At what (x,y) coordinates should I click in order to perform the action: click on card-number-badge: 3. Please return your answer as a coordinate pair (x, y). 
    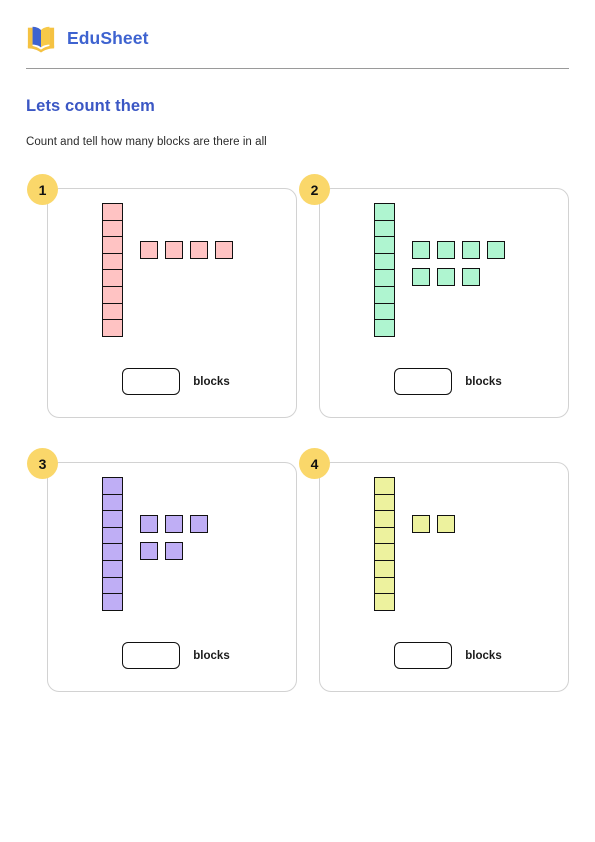
    Looking at the image, I should click on (42, 463).